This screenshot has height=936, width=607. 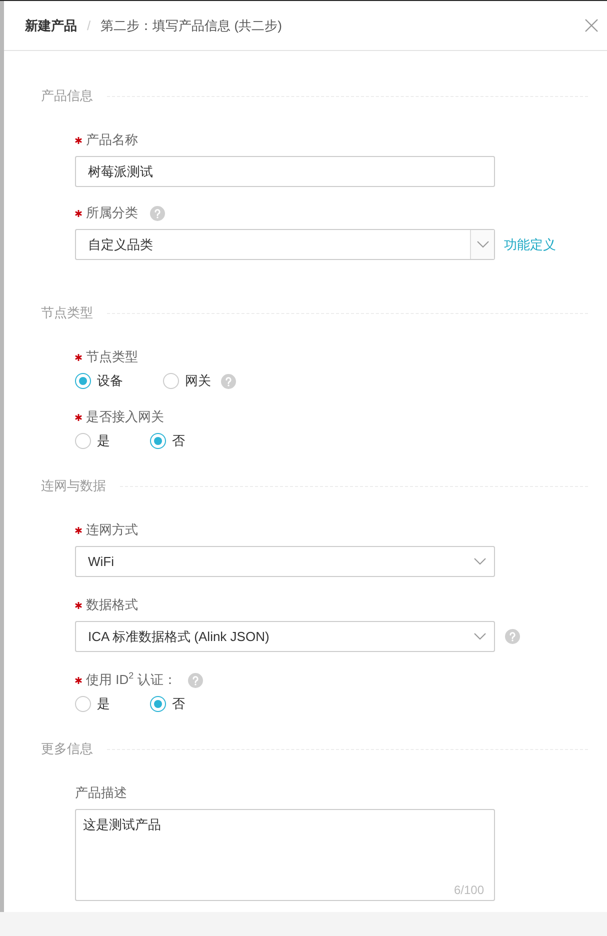 What do you see at coordinates (67, 96) in the screenshot?
I see `section-title: 产品信息` at bounding box center [67, 96].